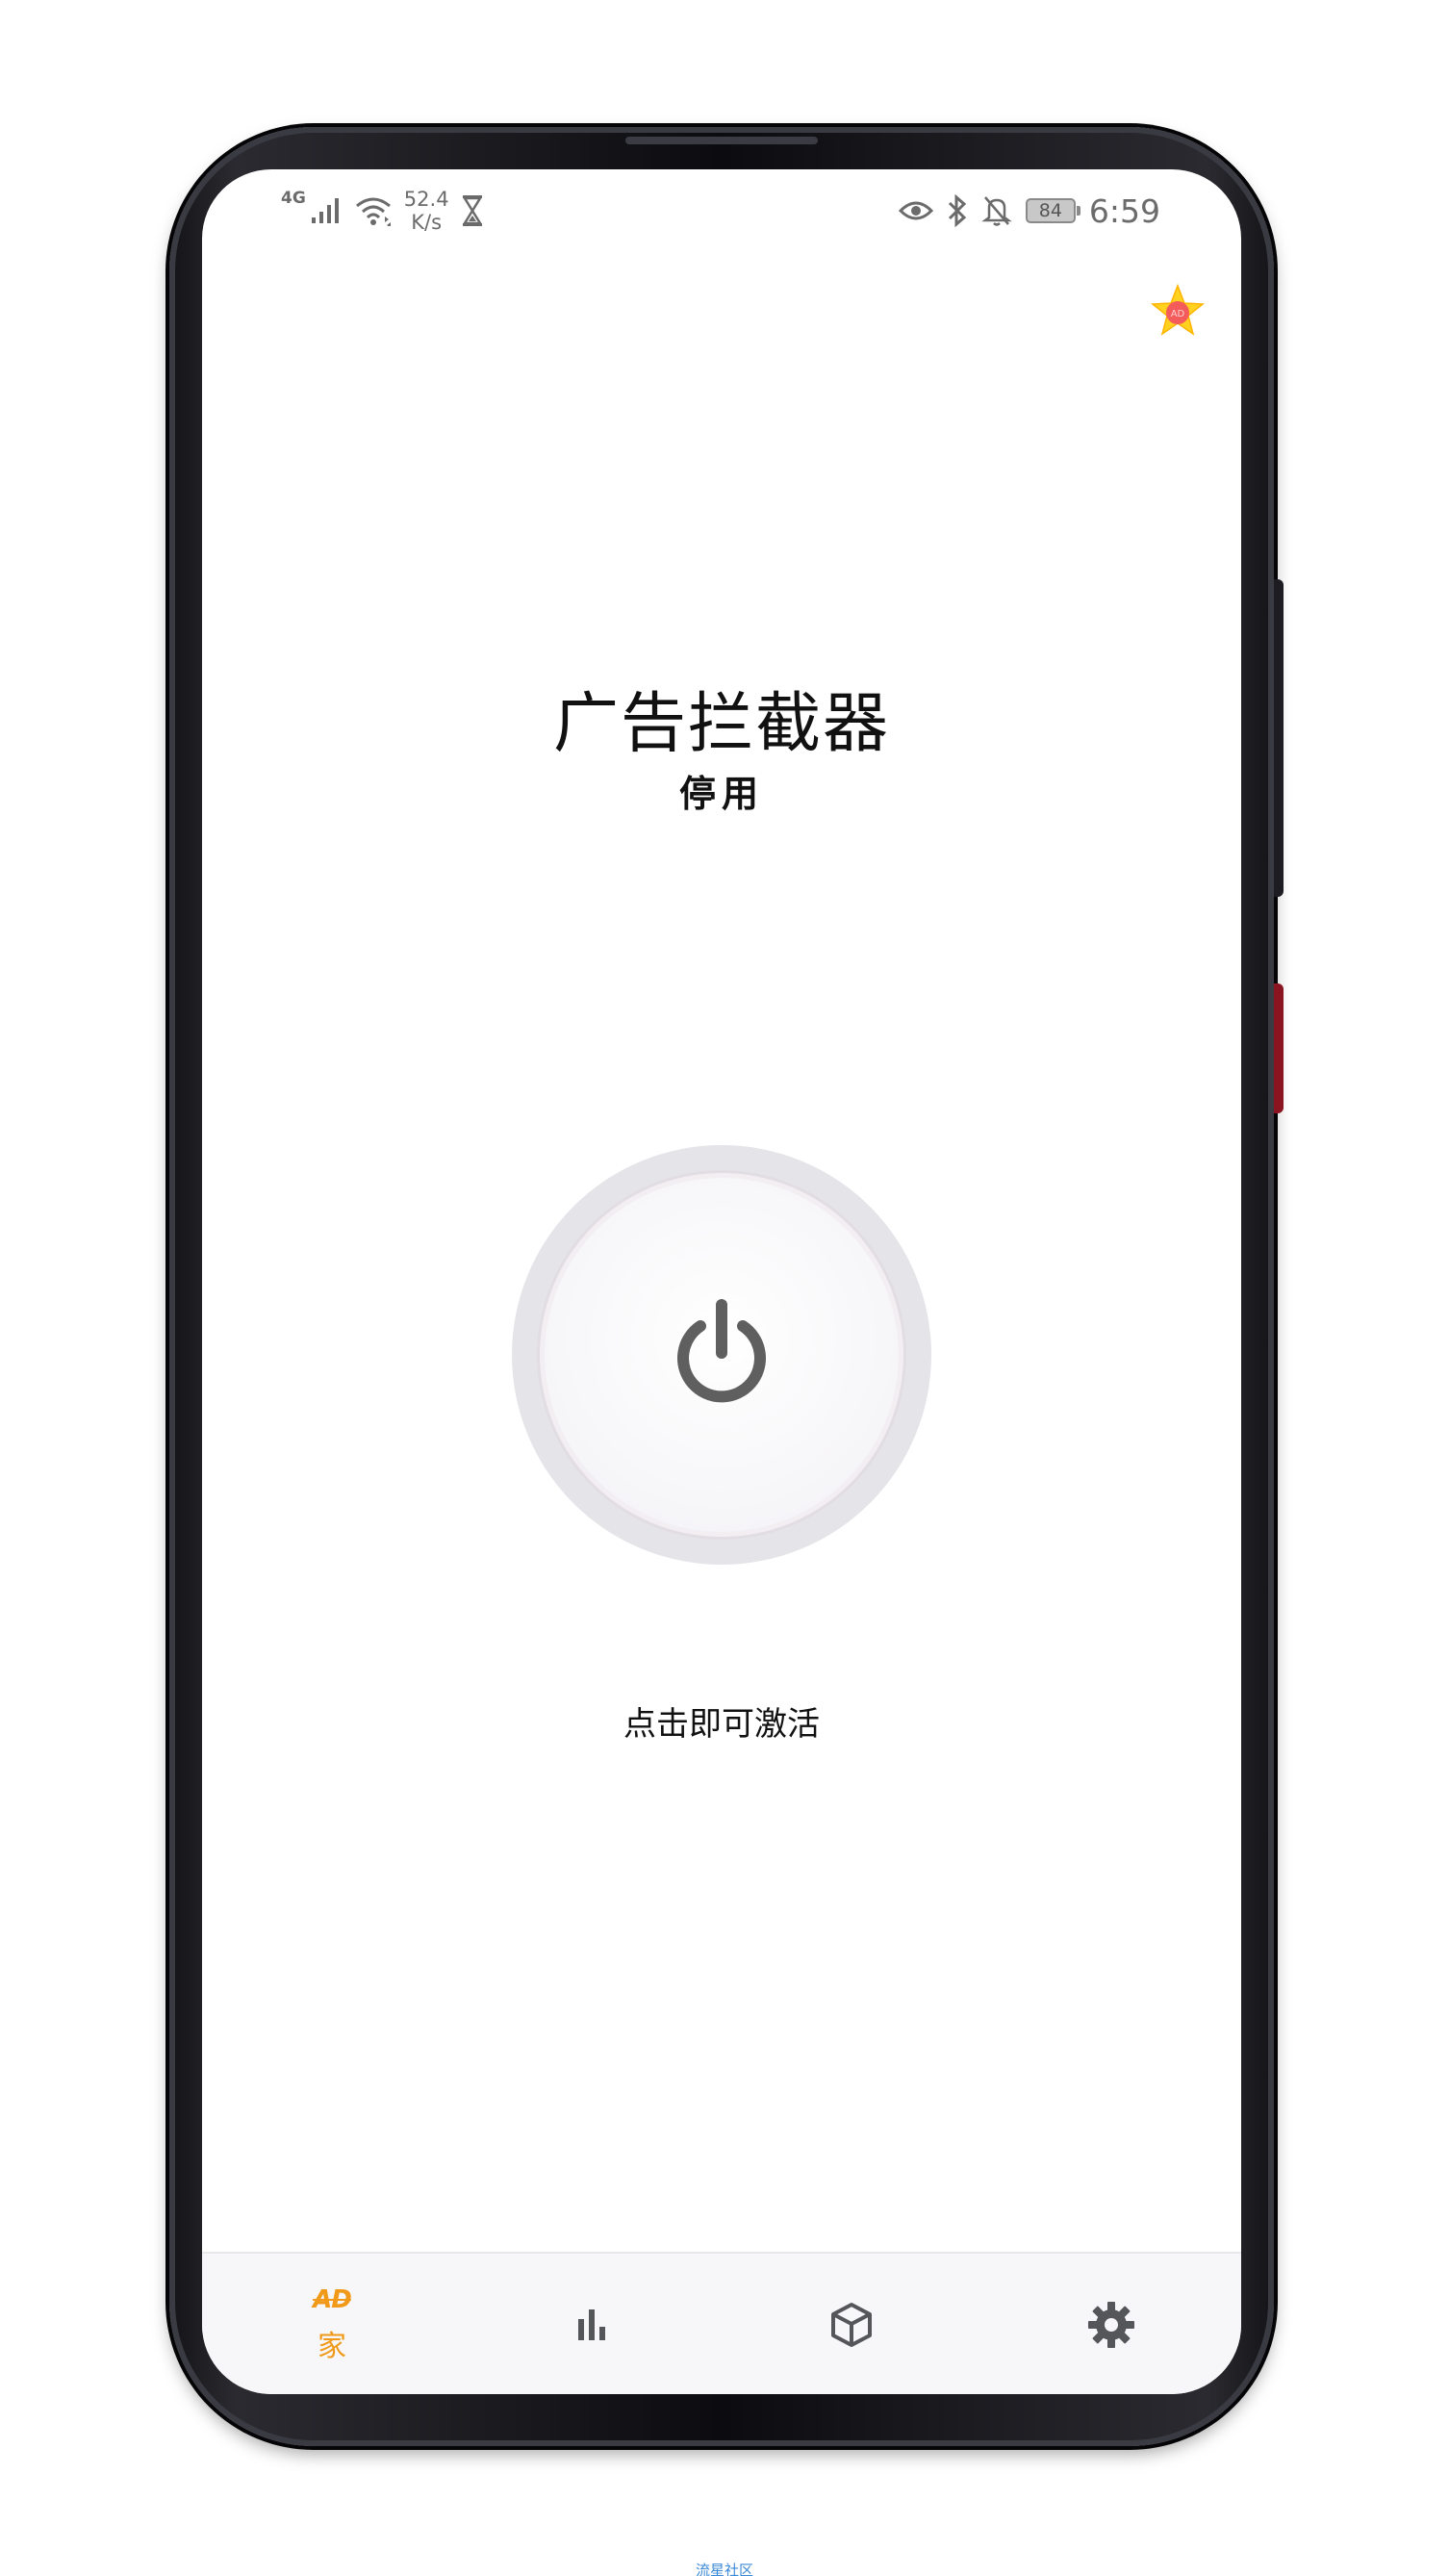 The width and height of the screenshot is (1449, 2576). What do you see at coordinates (721, 207) in the screenshot?
I see `status-bar: 4G 52.4 K/s 84 6:59` at bounding box center [721, 207].